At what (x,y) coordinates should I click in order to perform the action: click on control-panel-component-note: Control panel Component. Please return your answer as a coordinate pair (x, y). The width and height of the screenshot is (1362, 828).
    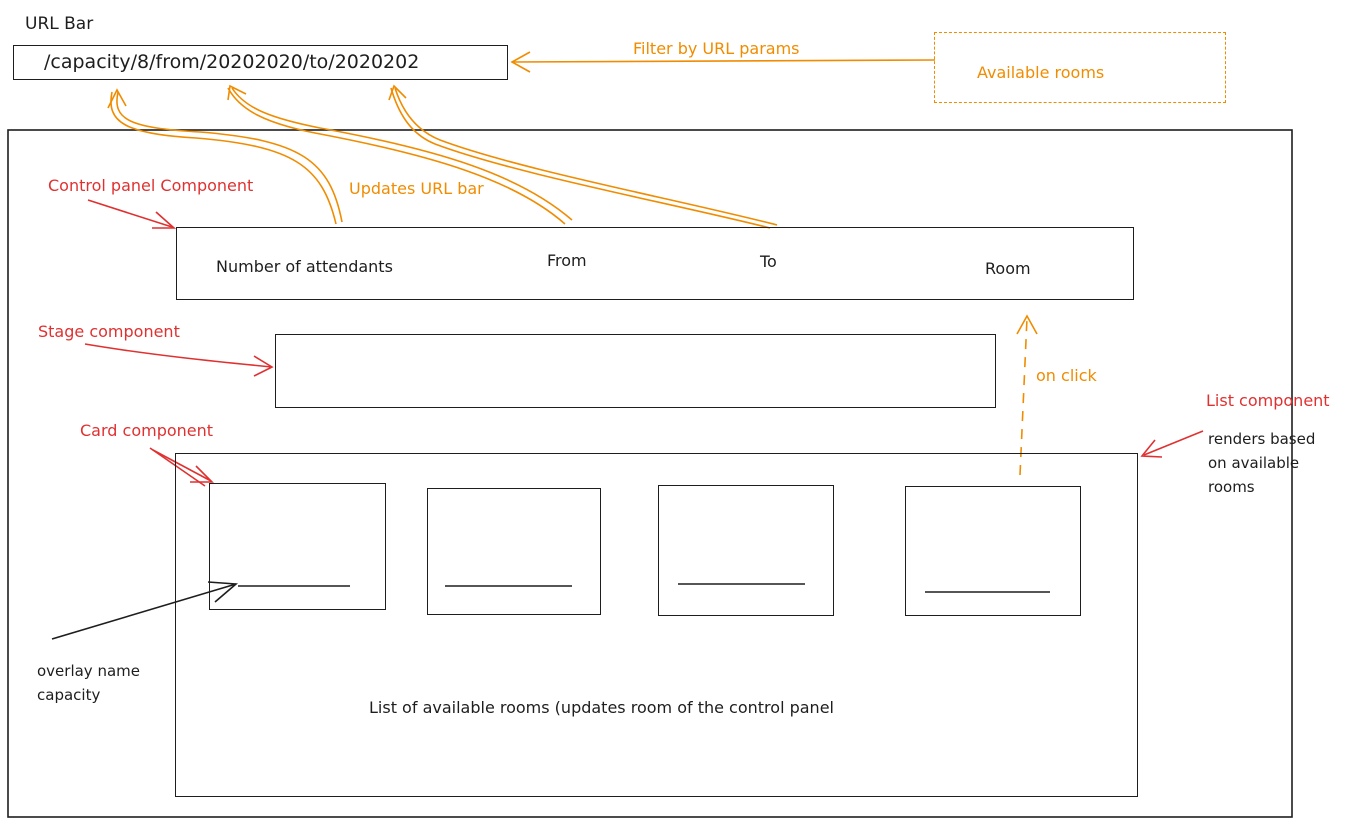
    Looking at the image, I should click on (151, 185).